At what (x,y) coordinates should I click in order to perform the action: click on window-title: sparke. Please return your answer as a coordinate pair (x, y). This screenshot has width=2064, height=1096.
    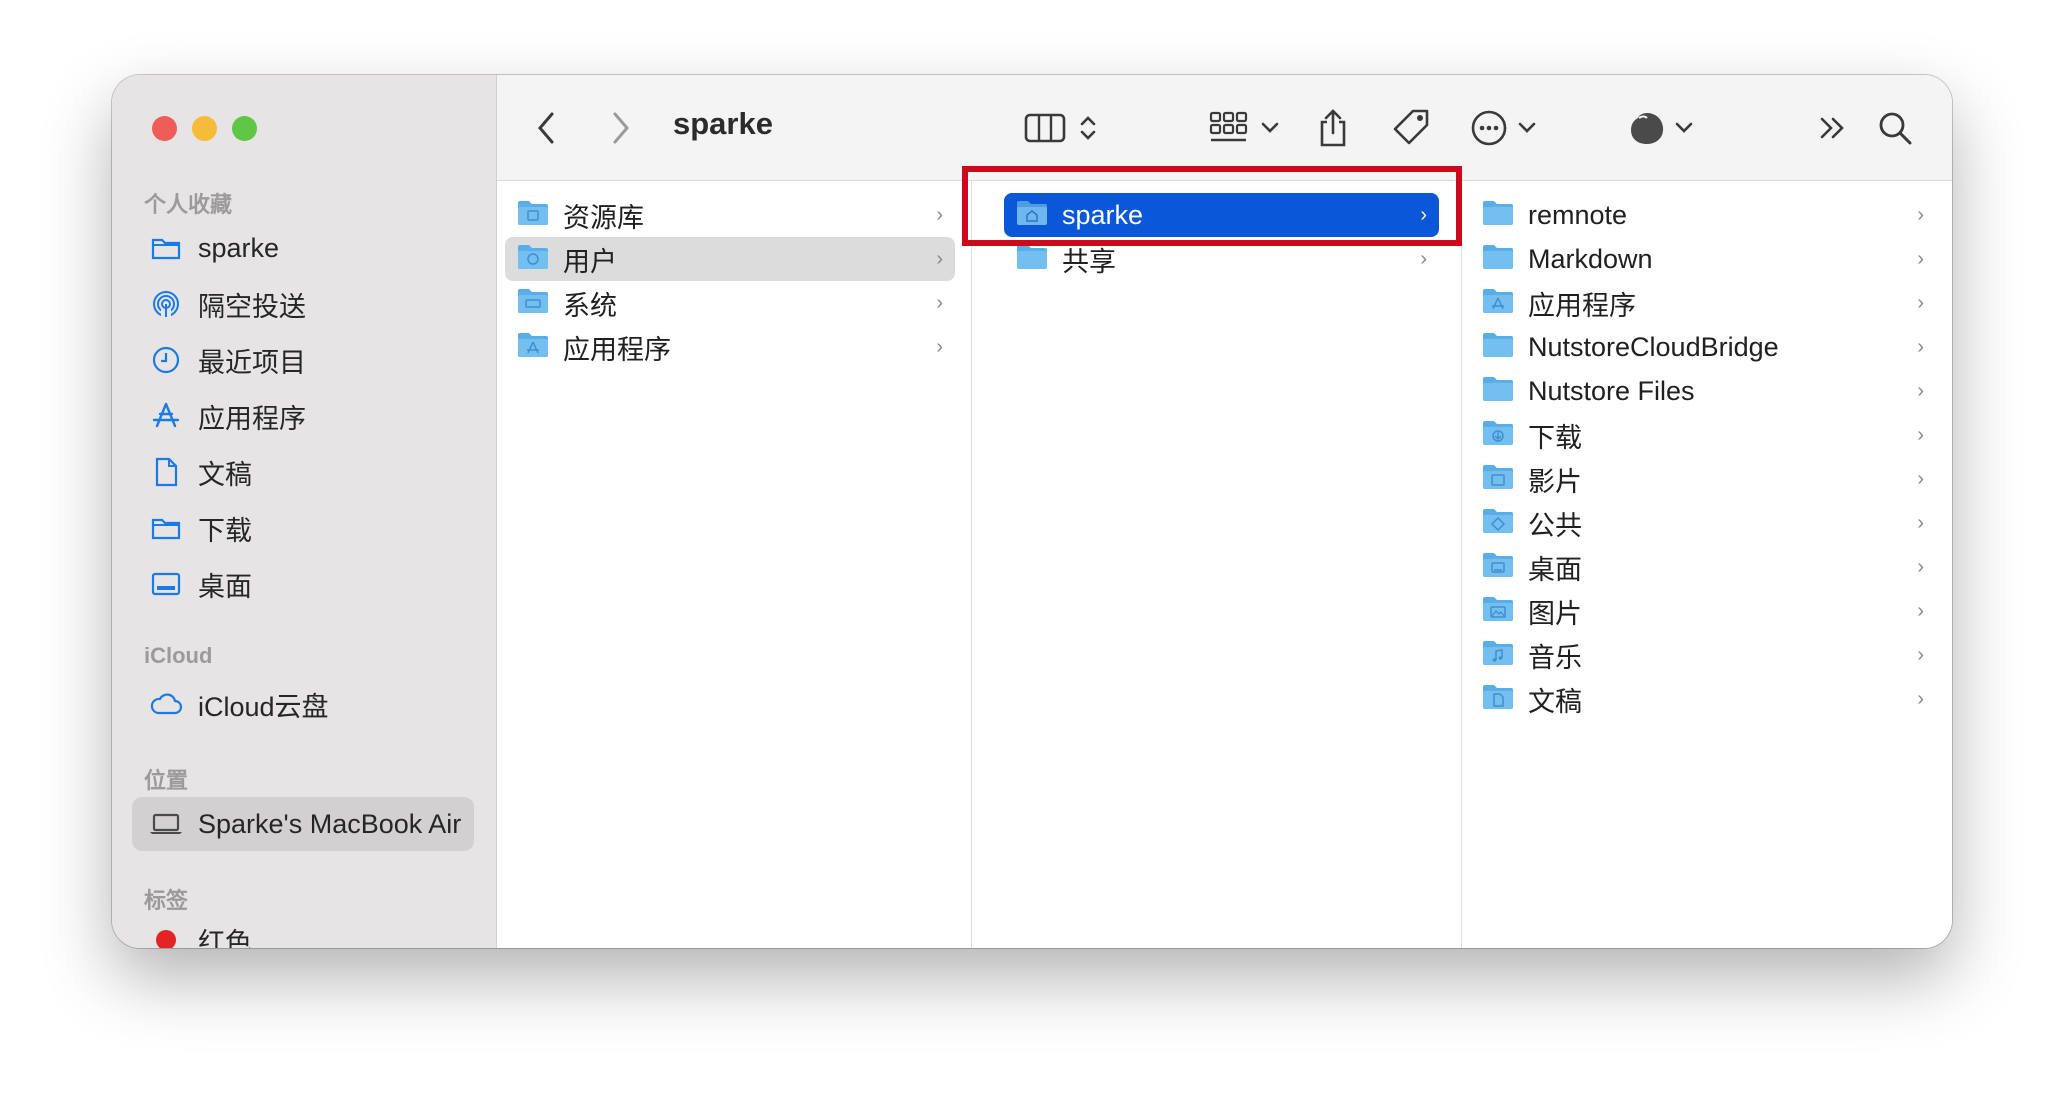
    Looking at the image, I should click on (723, 123).